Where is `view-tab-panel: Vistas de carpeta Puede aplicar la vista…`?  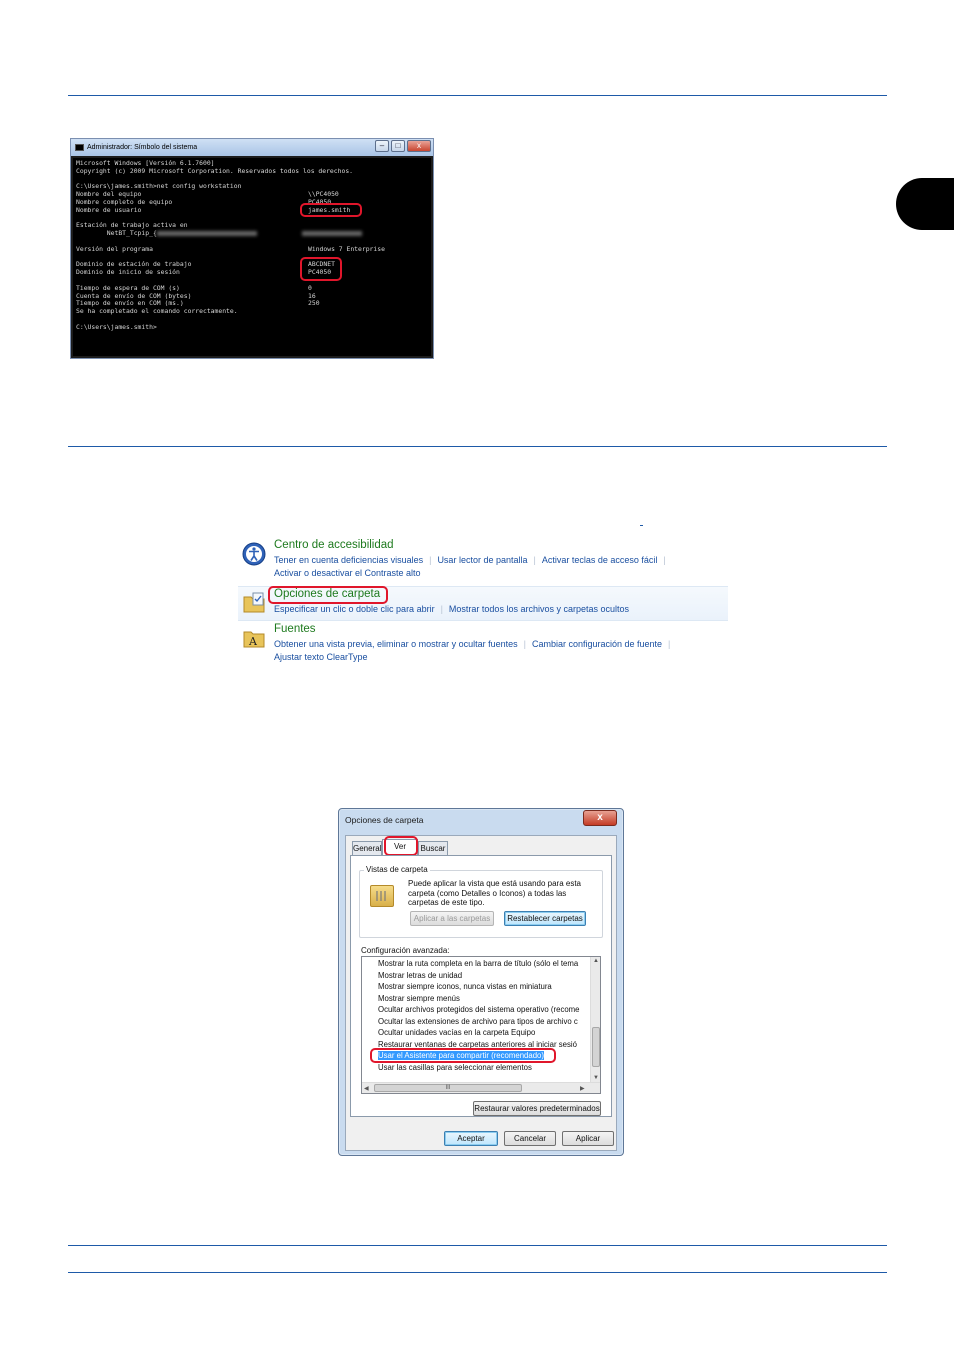
view-tab-panel: Vistas de carpeta Puede aplicar la vista… is located at coordinates (481, 986).